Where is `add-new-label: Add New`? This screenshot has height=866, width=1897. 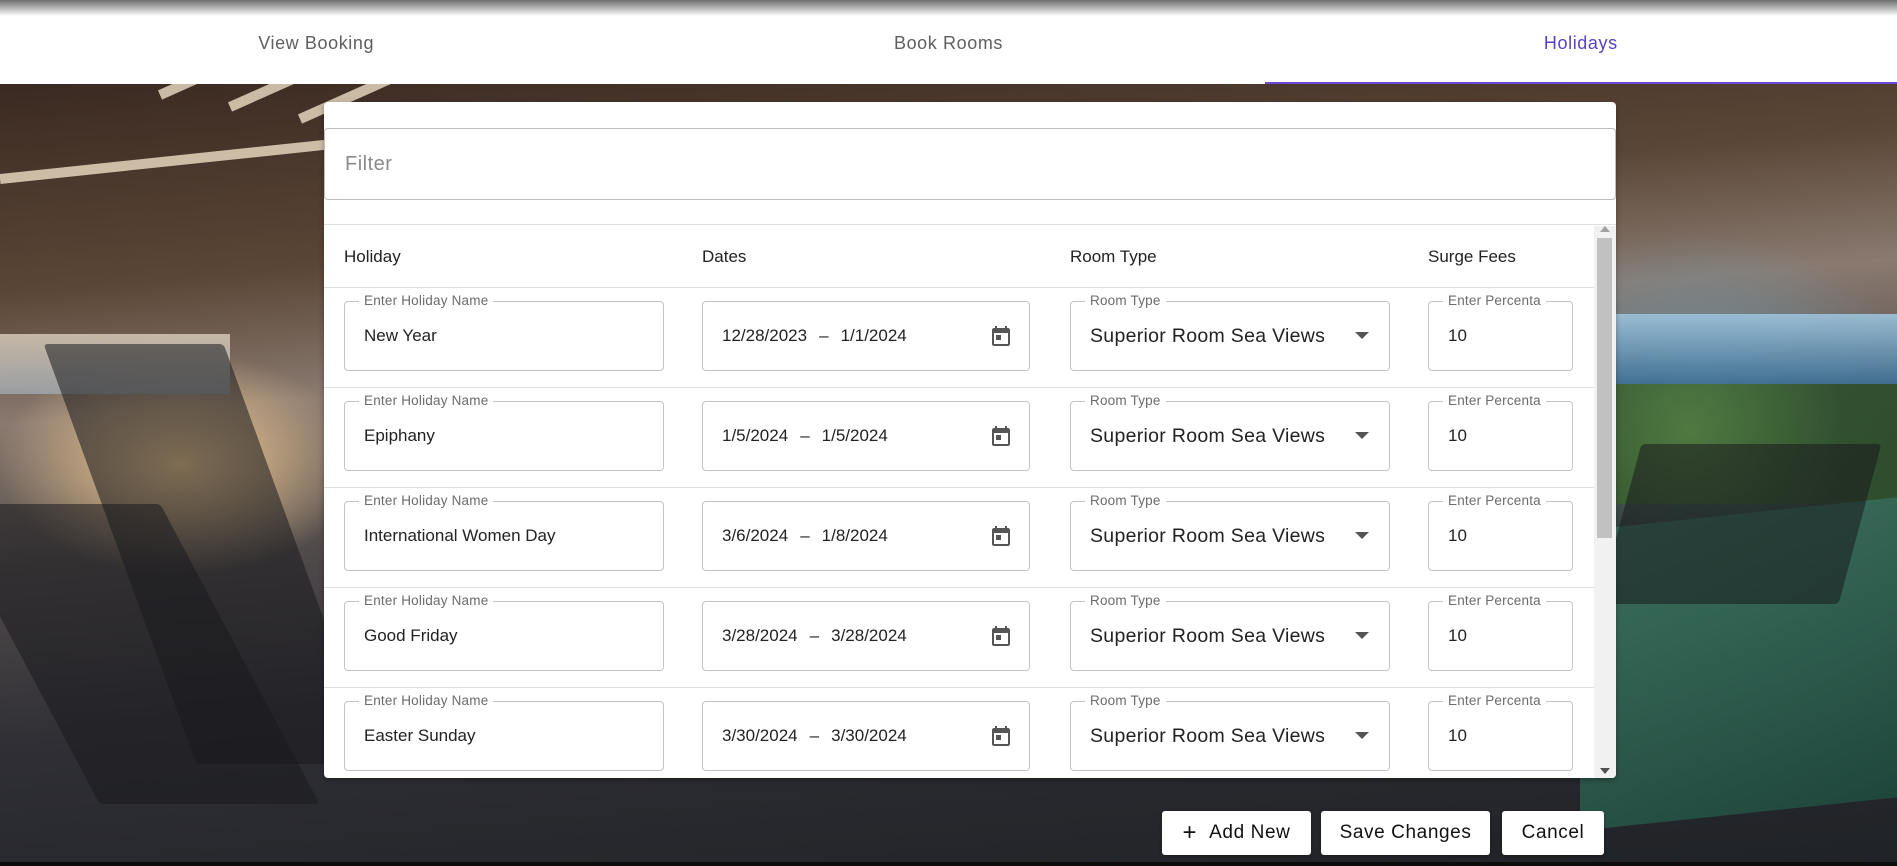
add-new-label: Add New is located at coordinates (1250, 832).